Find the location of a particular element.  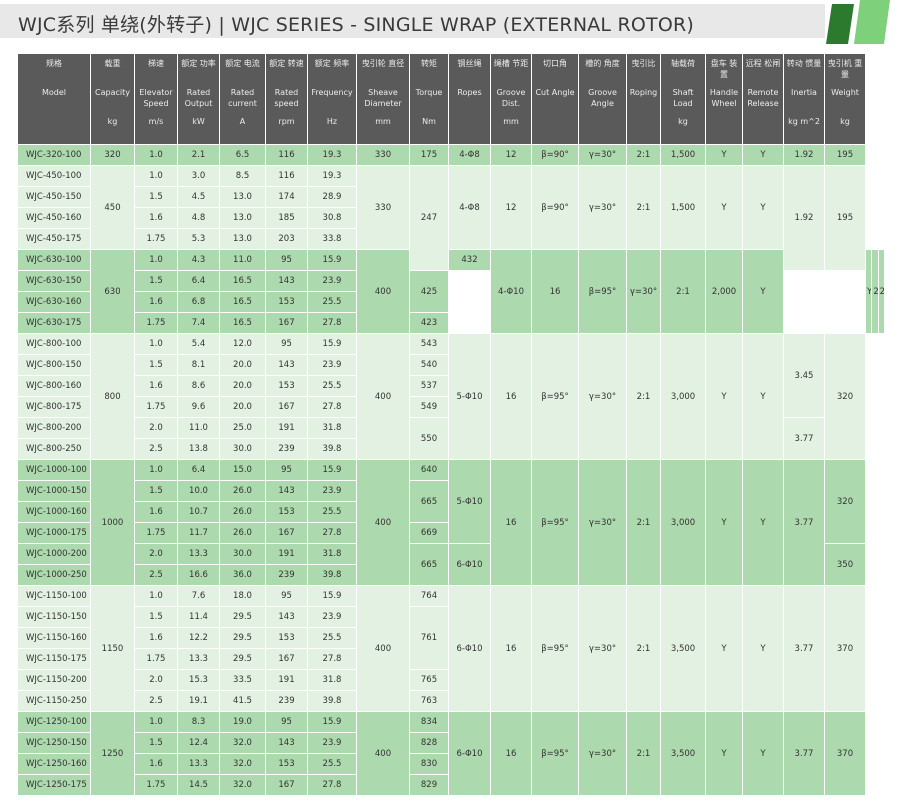

header-zh: 槽的 角度 is located at coordinates (602, 63).